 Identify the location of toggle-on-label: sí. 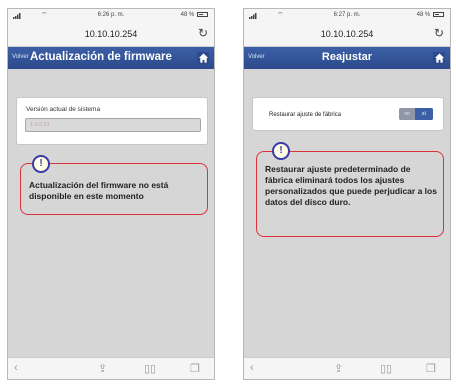
(424, 114).